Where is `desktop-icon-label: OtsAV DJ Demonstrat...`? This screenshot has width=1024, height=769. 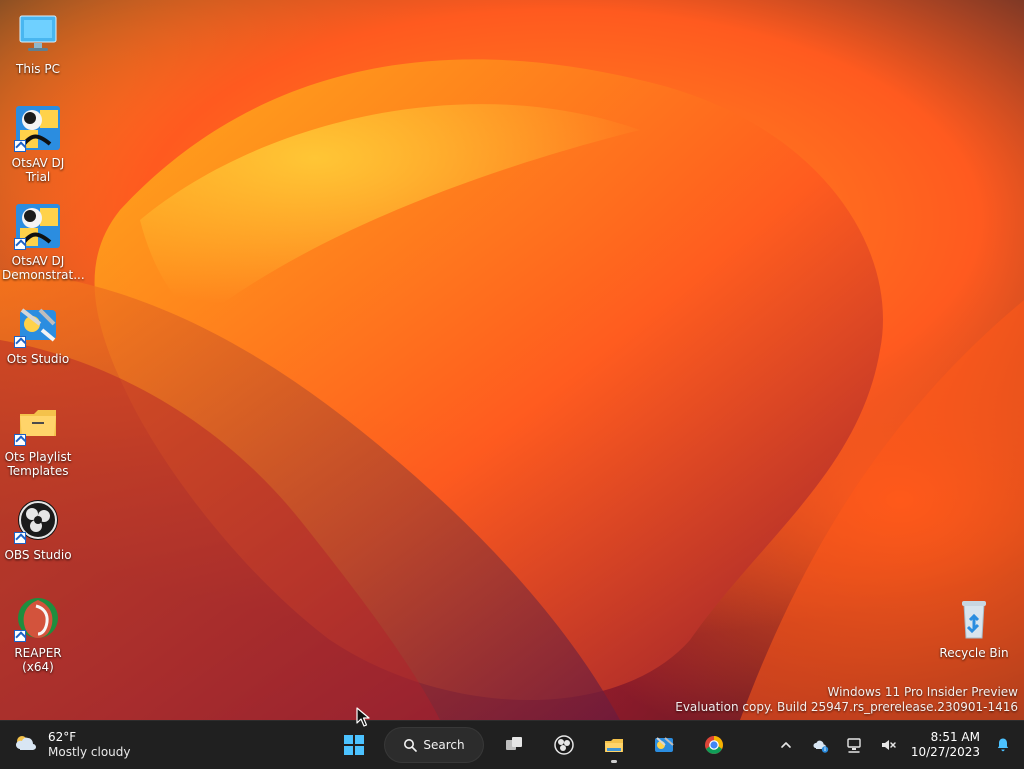 desktop-icon-label: OtsAV DJ Demonstrat... is located at coordinates (43, 268).